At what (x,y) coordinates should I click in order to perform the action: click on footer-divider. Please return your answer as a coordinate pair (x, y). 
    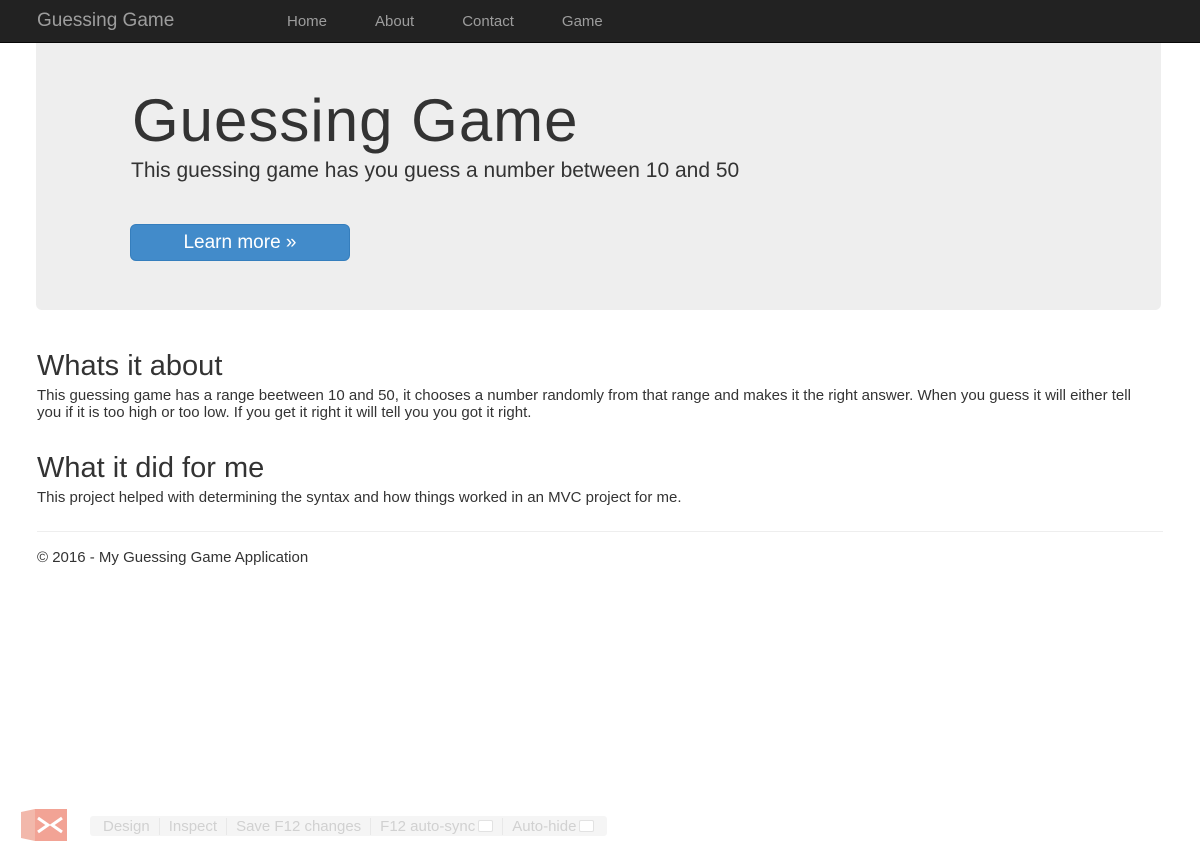
    Looking at the image, I should click on (600, 531).